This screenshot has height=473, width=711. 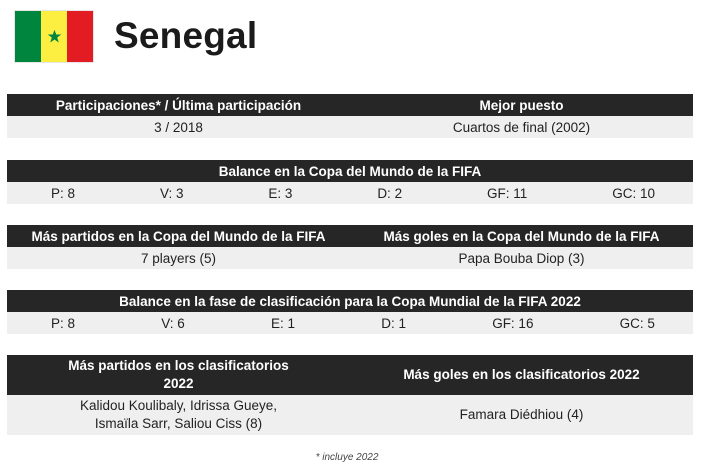 I want to click on participation-header-left: Participaciones* / Última participación, so click(x=178, y=105).